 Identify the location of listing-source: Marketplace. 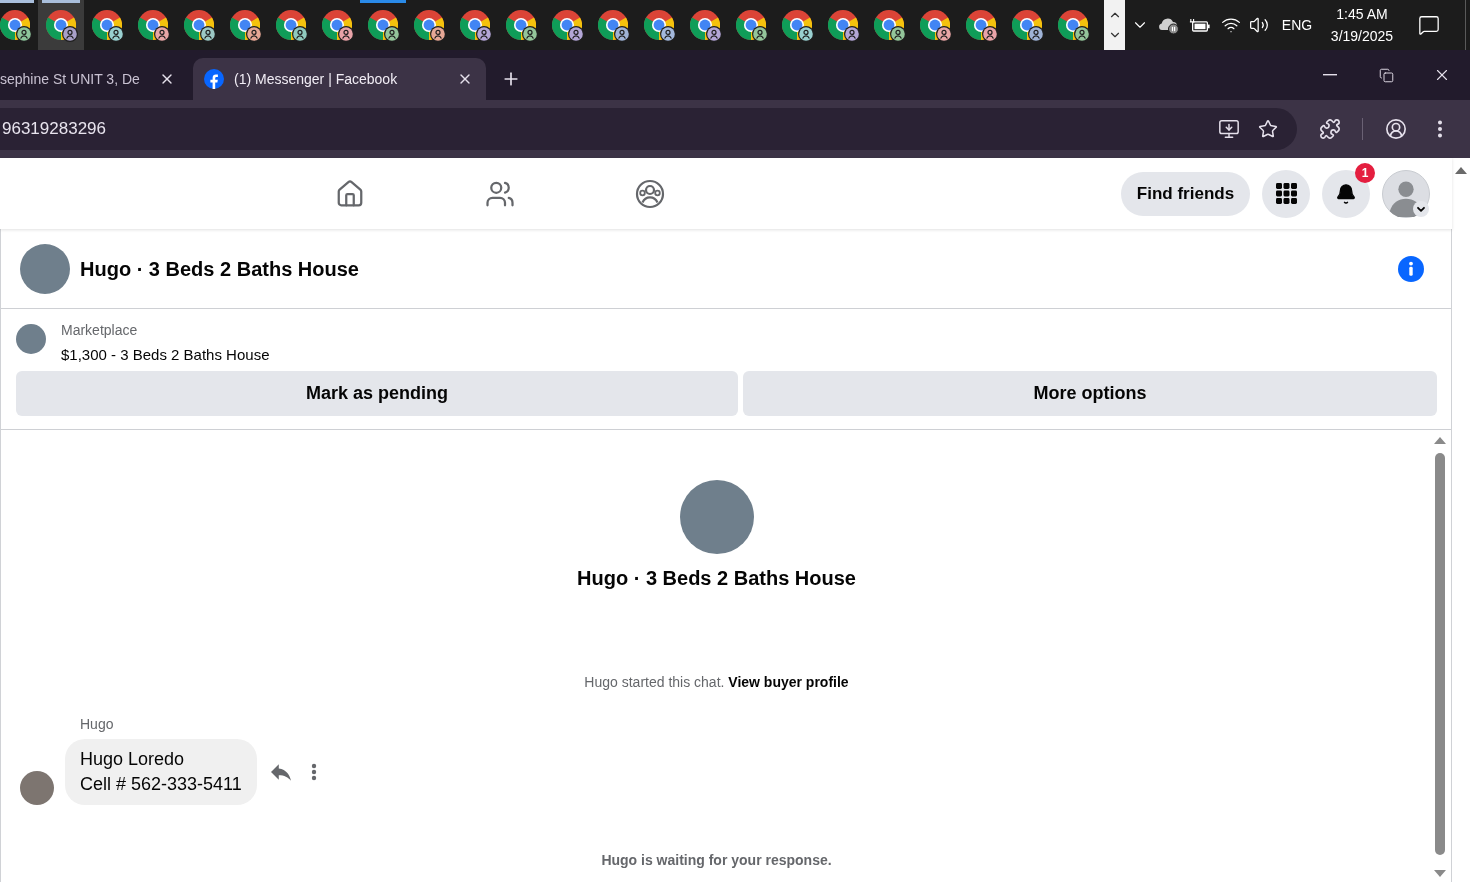
(99, 330).